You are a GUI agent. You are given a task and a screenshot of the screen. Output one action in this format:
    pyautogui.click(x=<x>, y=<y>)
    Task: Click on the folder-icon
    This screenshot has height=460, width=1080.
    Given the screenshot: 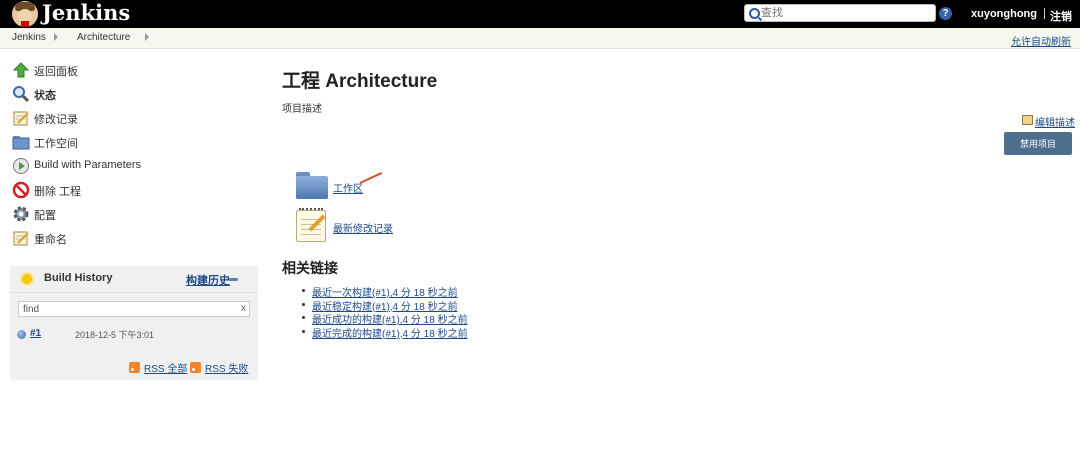 What is the action you would take?
    pyautogui.click(x=21, y=143)
    